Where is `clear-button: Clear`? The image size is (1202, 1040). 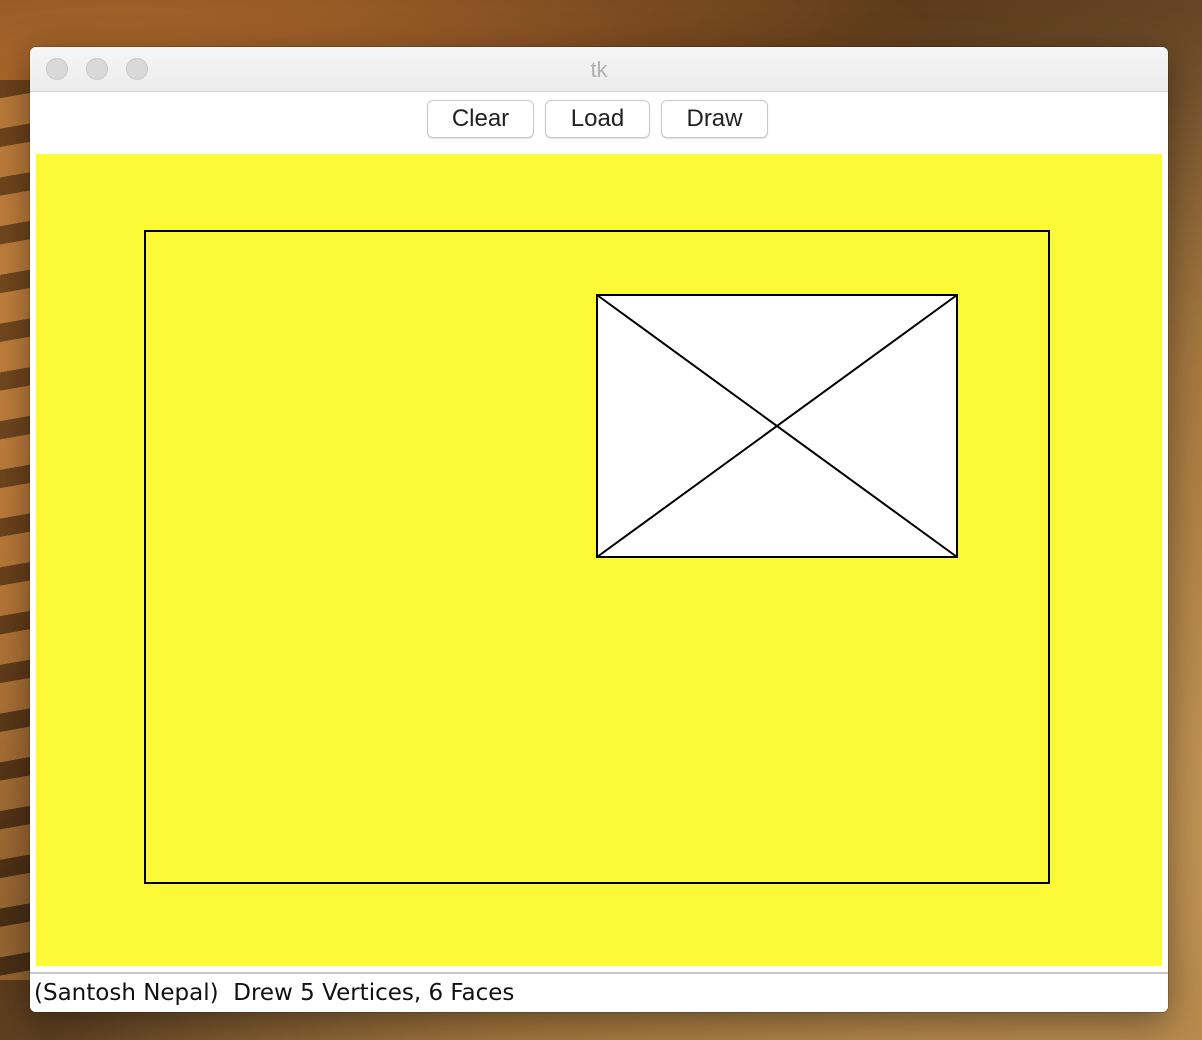 clear-button: Clear is located at coordinates (480, 119).